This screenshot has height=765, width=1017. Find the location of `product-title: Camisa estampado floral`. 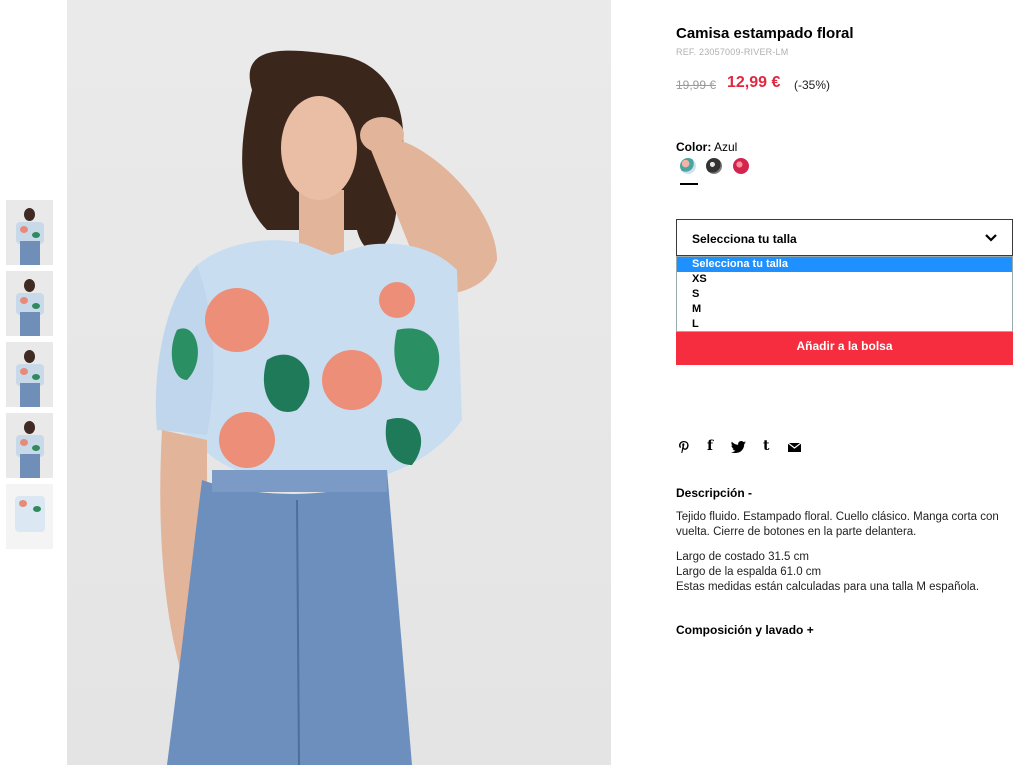

product-title: Camisa estampado floral is located at coordinates (765, 33).